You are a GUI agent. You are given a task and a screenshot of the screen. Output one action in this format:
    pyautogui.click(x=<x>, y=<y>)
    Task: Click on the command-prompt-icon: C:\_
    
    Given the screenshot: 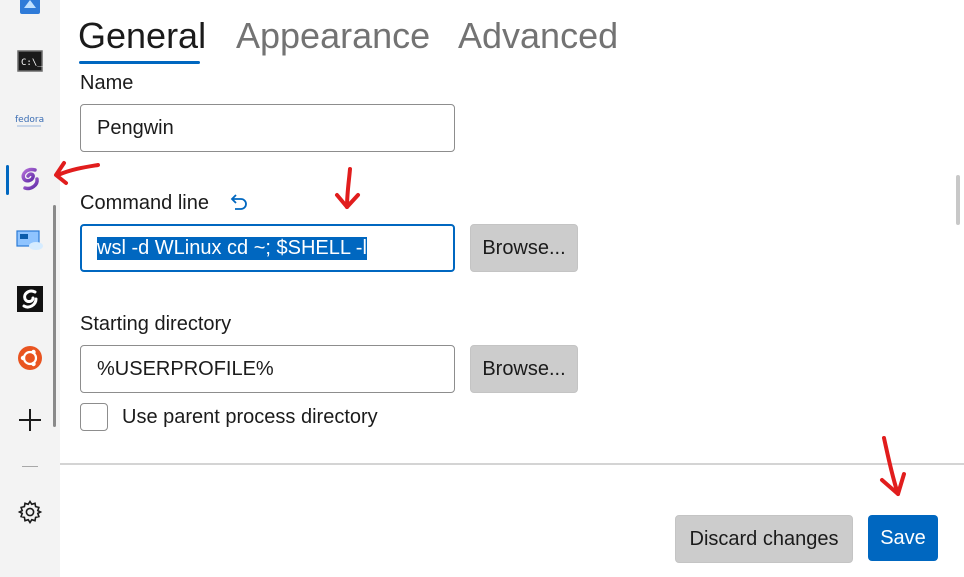 What is the action you would take?
    pyautogui.click(x=30, y=61)
    